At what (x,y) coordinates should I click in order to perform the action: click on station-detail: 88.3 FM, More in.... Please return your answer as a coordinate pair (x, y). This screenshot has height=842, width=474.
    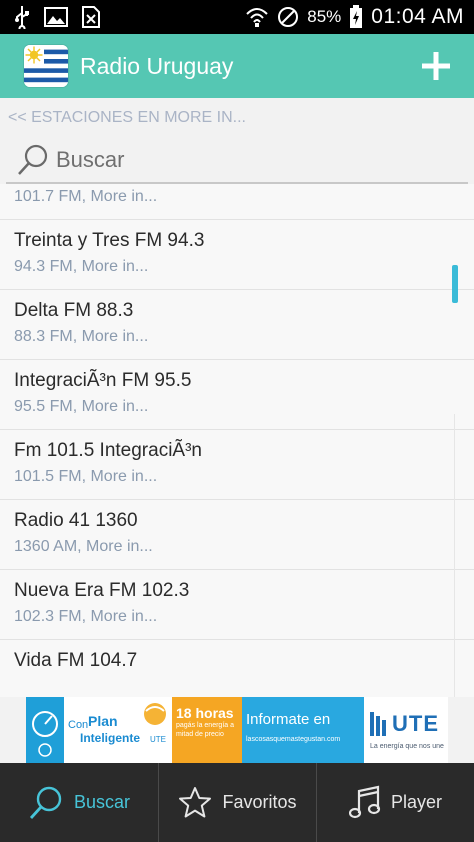
    Looking at the image, I should click on (81, 336).